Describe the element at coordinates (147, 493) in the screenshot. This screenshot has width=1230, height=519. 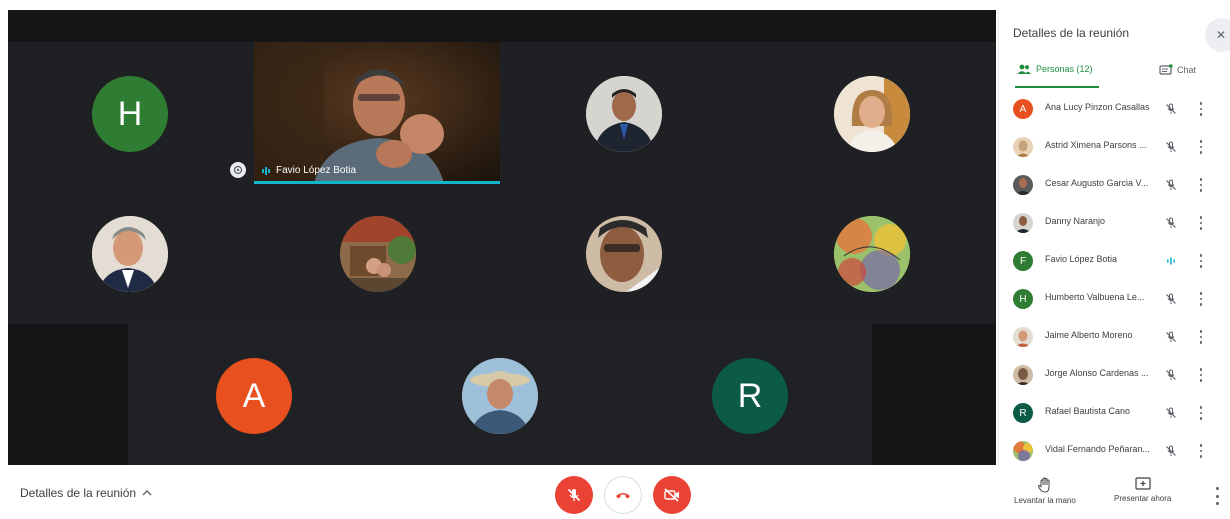
I see `chevron-up-icon` at that location.